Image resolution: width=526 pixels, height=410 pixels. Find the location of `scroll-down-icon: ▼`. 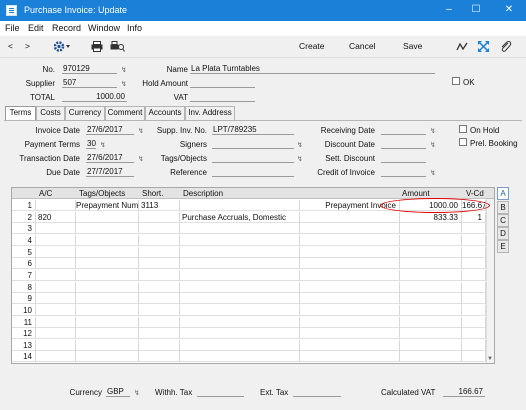

scroll-down-icon: ▼ is located at coordinates (490, 359).